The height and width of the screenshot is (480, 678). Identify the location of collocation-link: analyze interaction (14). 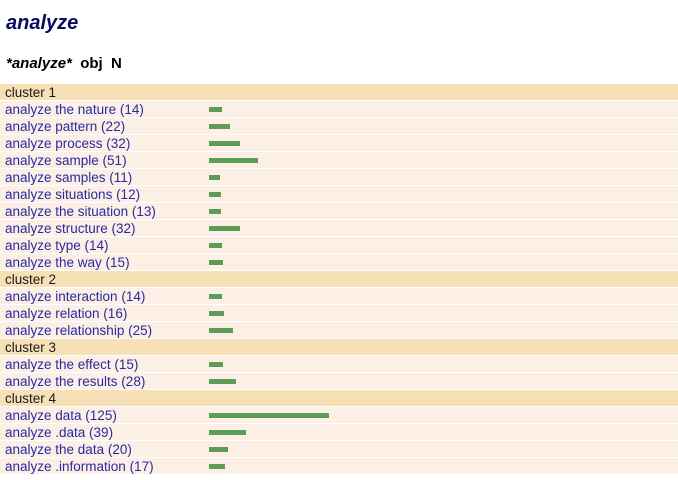
(75, 296).